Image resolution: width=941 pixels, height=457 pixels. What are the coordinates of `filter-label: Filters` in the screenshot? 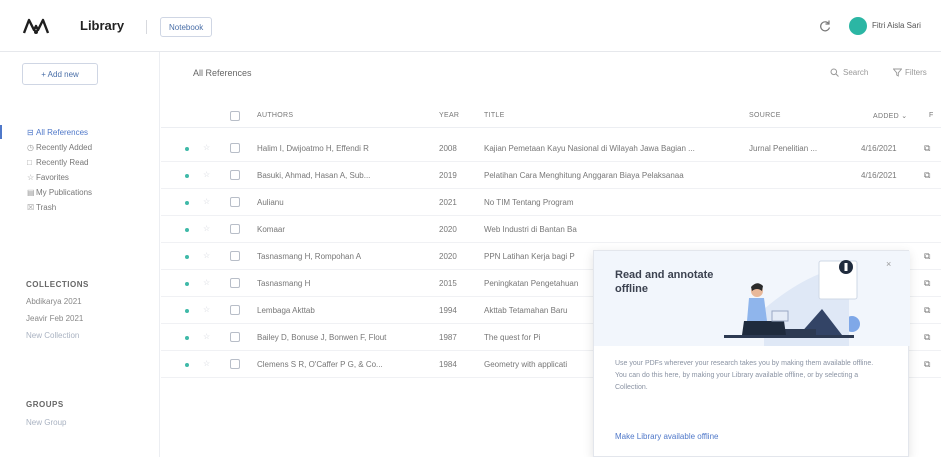 It's located at (916, 72).